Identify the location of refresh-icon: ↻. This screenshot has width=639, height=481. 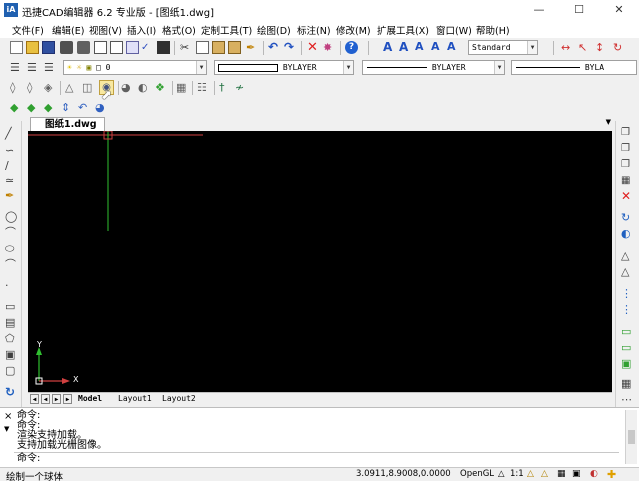
(11, 392).